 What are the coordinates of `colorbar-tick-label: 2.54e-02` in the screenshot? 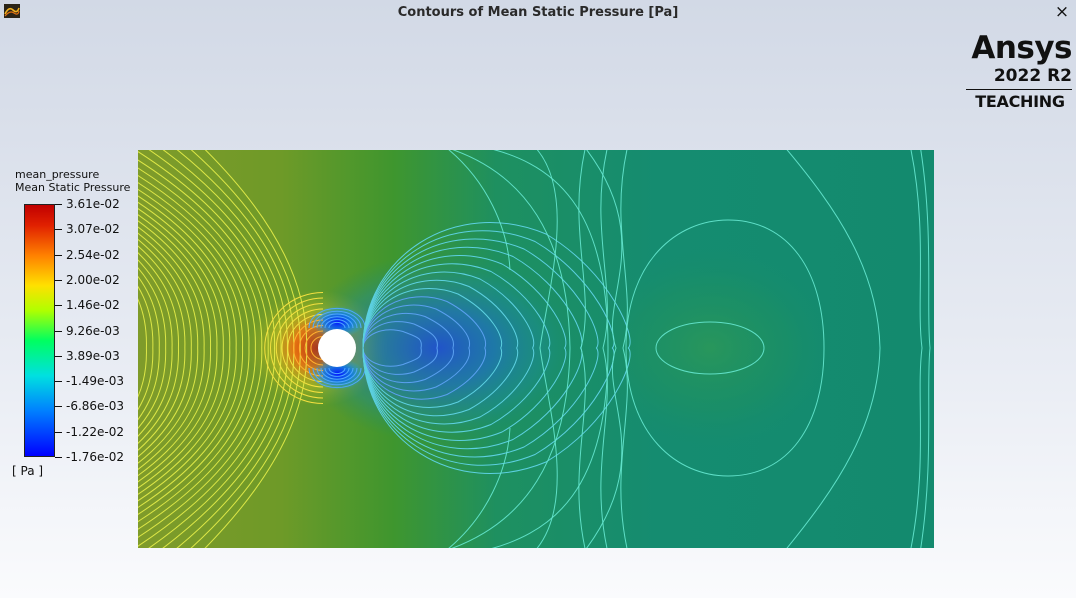 It's located at (87, 255).